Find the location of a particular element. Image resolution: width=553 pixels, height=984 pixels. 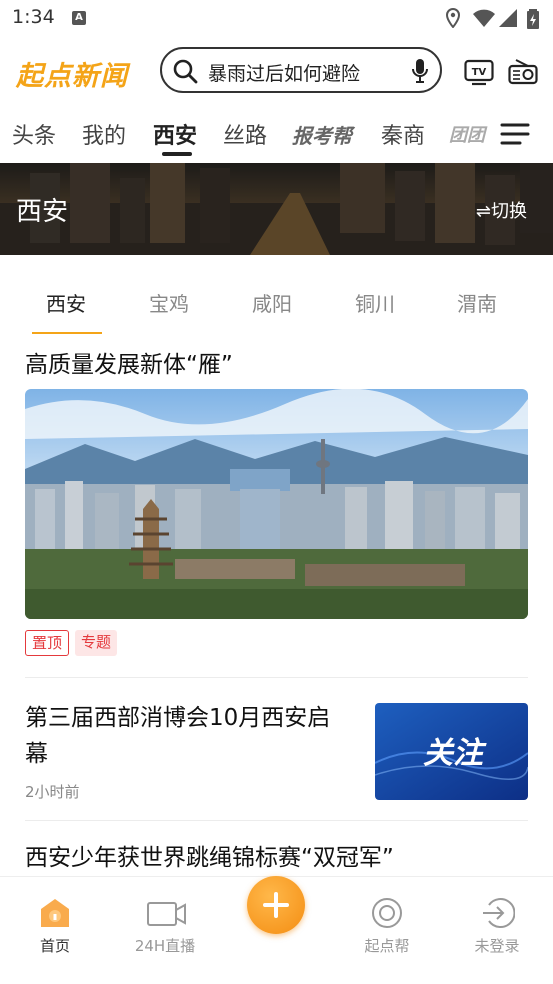

add-button is located at coordinates (276, 905).